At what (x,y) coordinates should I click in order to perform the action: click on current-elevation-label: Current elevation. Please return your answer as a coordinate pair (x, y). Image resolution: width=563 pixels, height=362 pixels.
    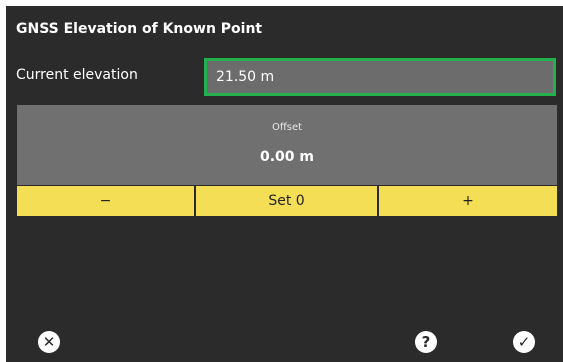
    Looking at the image, I should click on (77, 75).